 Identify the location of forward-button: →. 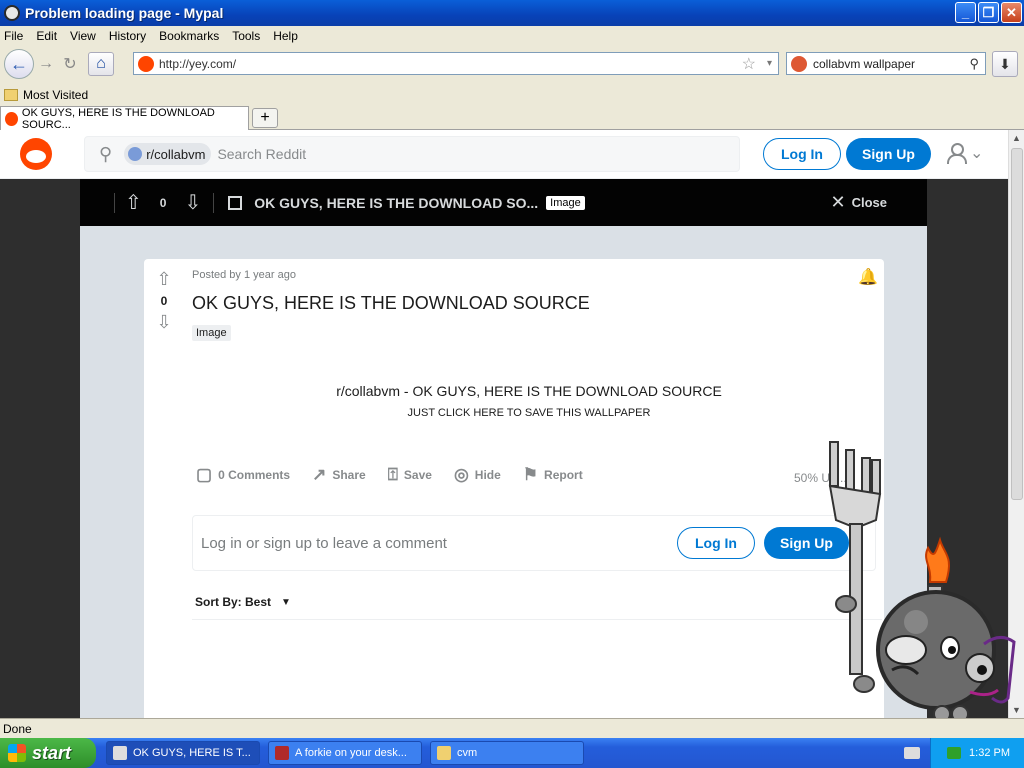
(46, 64).